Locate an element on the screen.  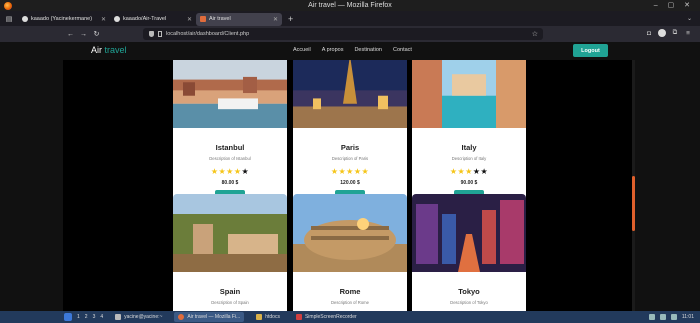
bookmark-star-icon: ☆ is located at coordinates (535, 34).